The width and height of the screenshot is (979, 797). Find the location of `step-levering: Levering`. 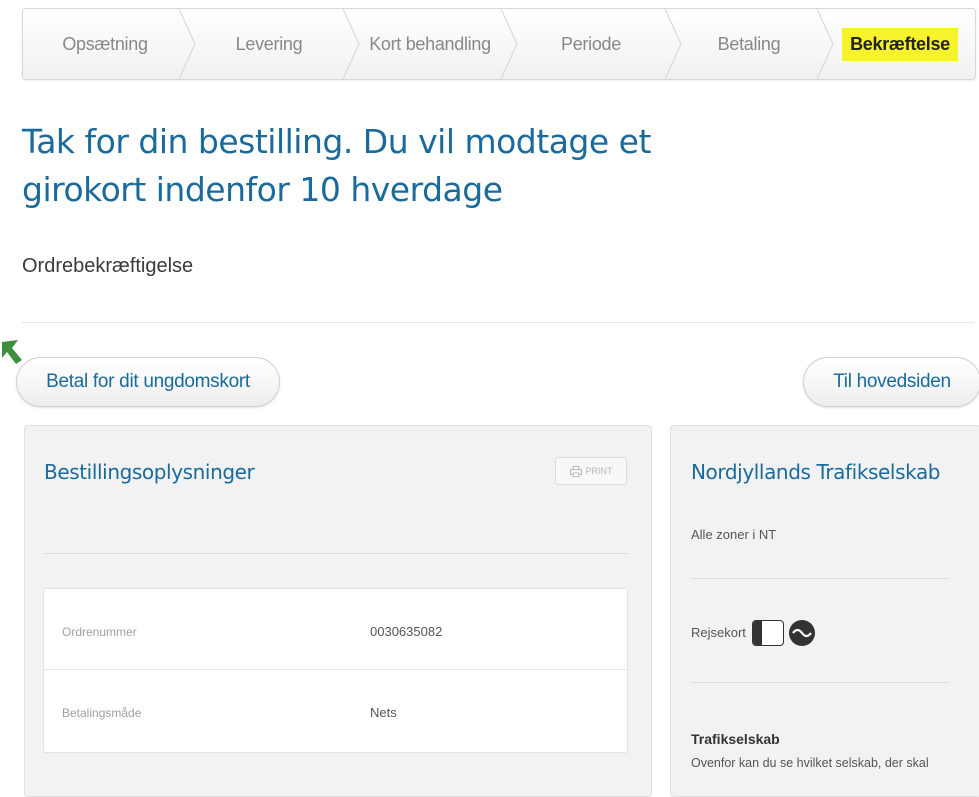

step-levering: Levering is located at coordinates (273, 44).